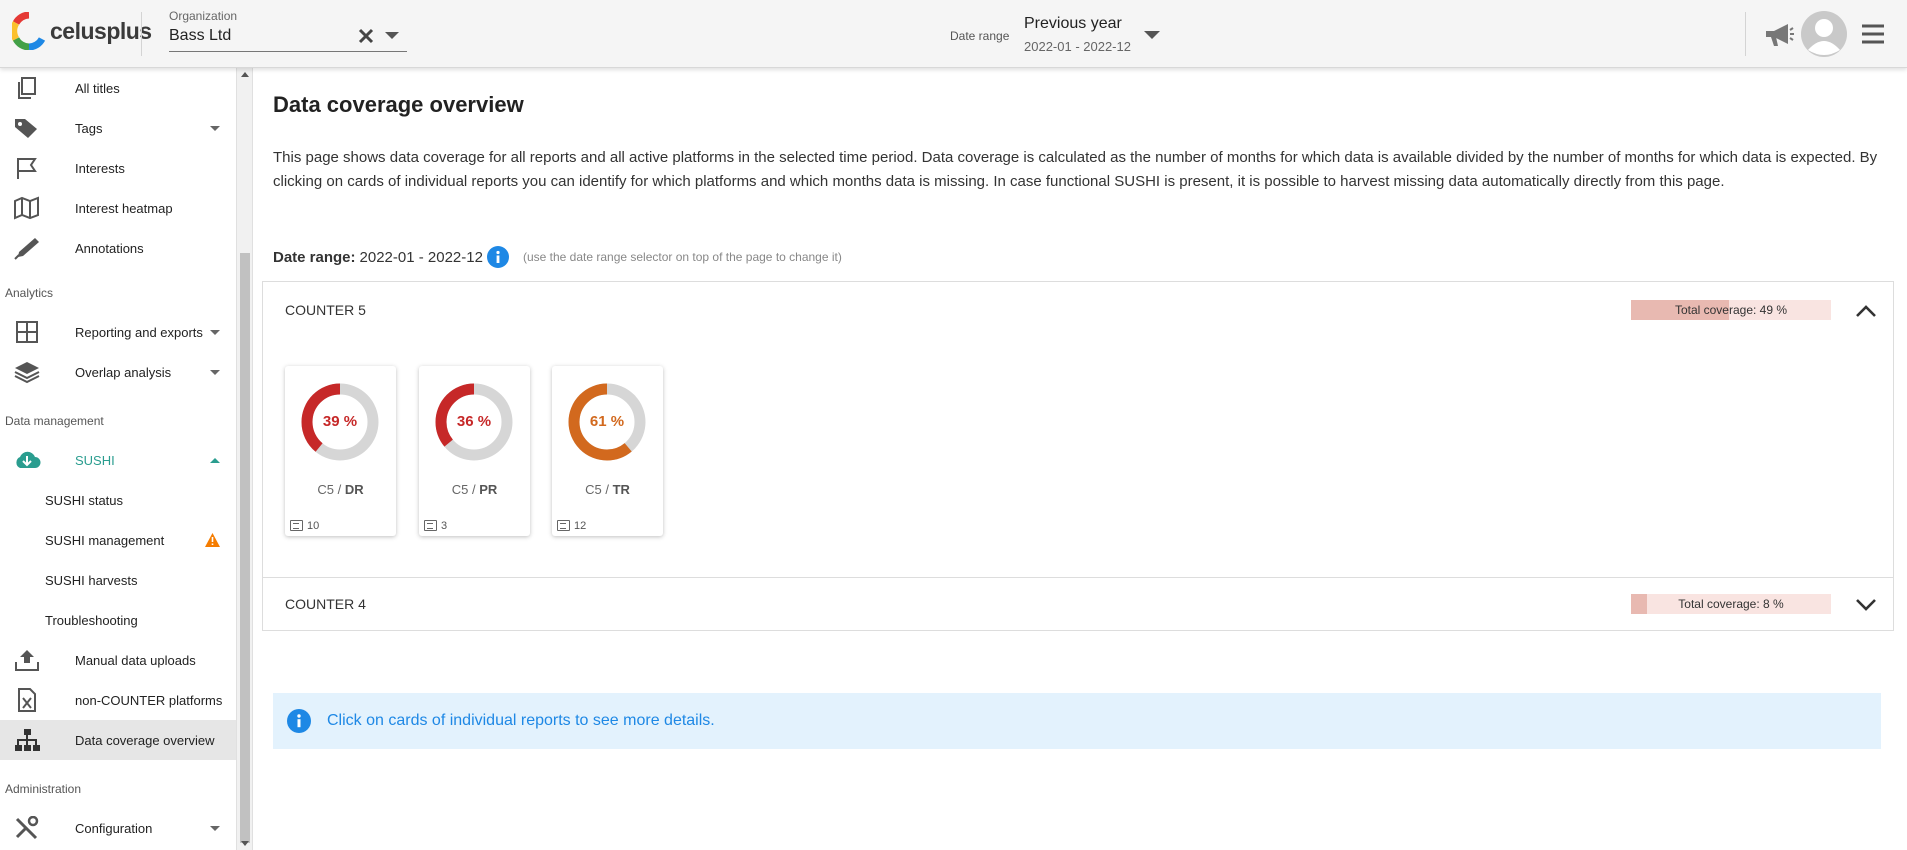 The height and width of the screenshot is (850, 1907). I want to click on report-name: C5 / TR, so click(607, 489).